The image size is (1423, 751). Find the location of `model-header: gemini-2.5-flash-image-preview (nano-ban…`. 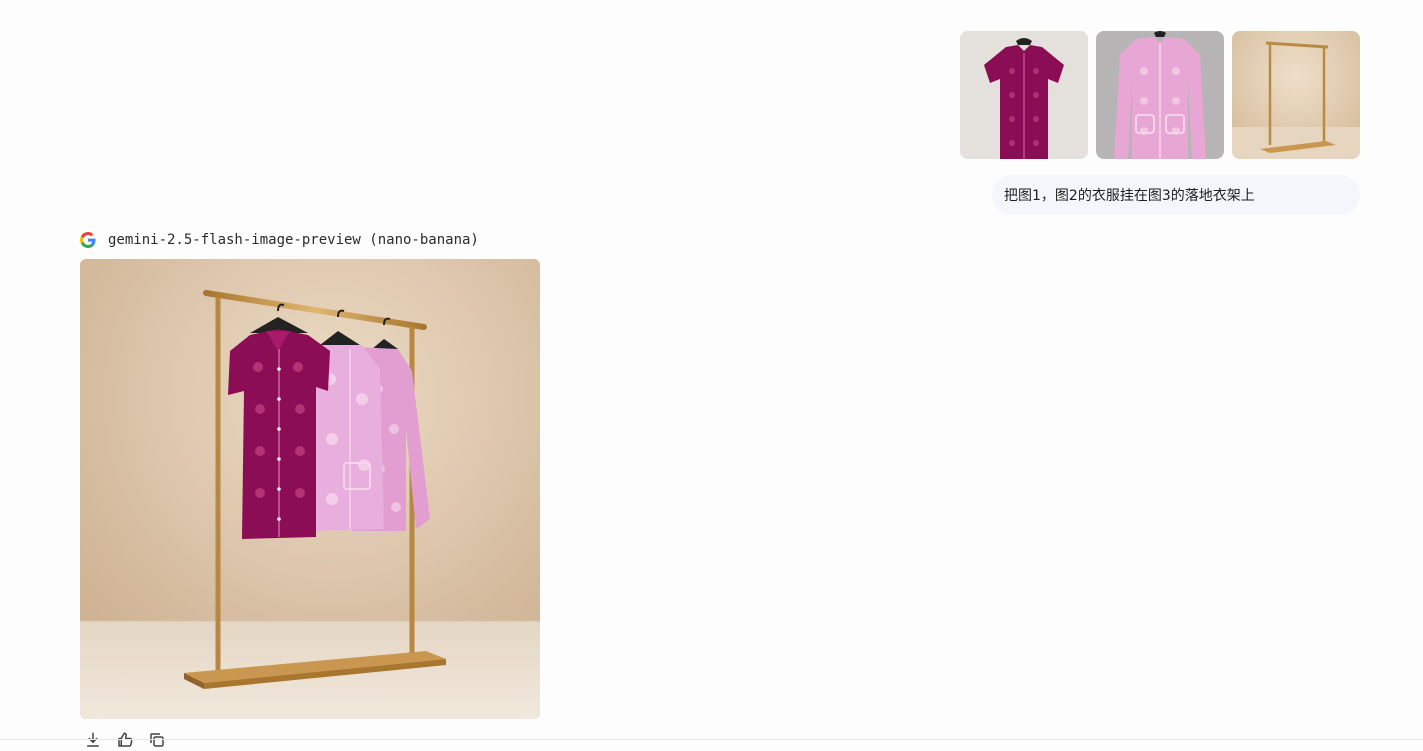

model-header: gemini-2.5-flash-image-preview (nano-ban… is located at coordinates (279, 240).